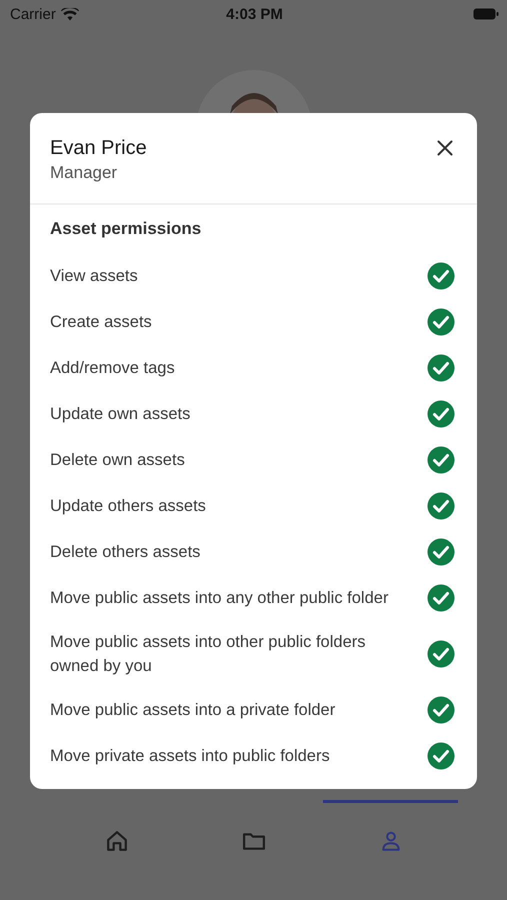 This screenshot has height=900, width=507. What do you see at coordinates (126, 552) in the screenshot?
I see `permission-label: Delete others assets` at bounding box center [126, 552].